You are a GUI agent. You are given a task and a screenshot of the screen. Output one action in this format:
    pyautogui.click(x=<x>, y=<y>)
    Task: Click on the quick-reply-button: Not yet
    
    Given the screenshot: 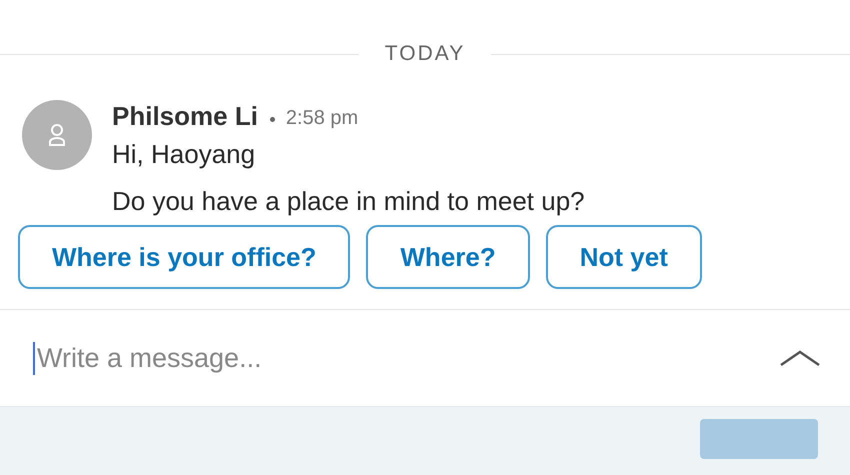 What is the action you would take?
    pyautogui.click(x=624, y=257)
    